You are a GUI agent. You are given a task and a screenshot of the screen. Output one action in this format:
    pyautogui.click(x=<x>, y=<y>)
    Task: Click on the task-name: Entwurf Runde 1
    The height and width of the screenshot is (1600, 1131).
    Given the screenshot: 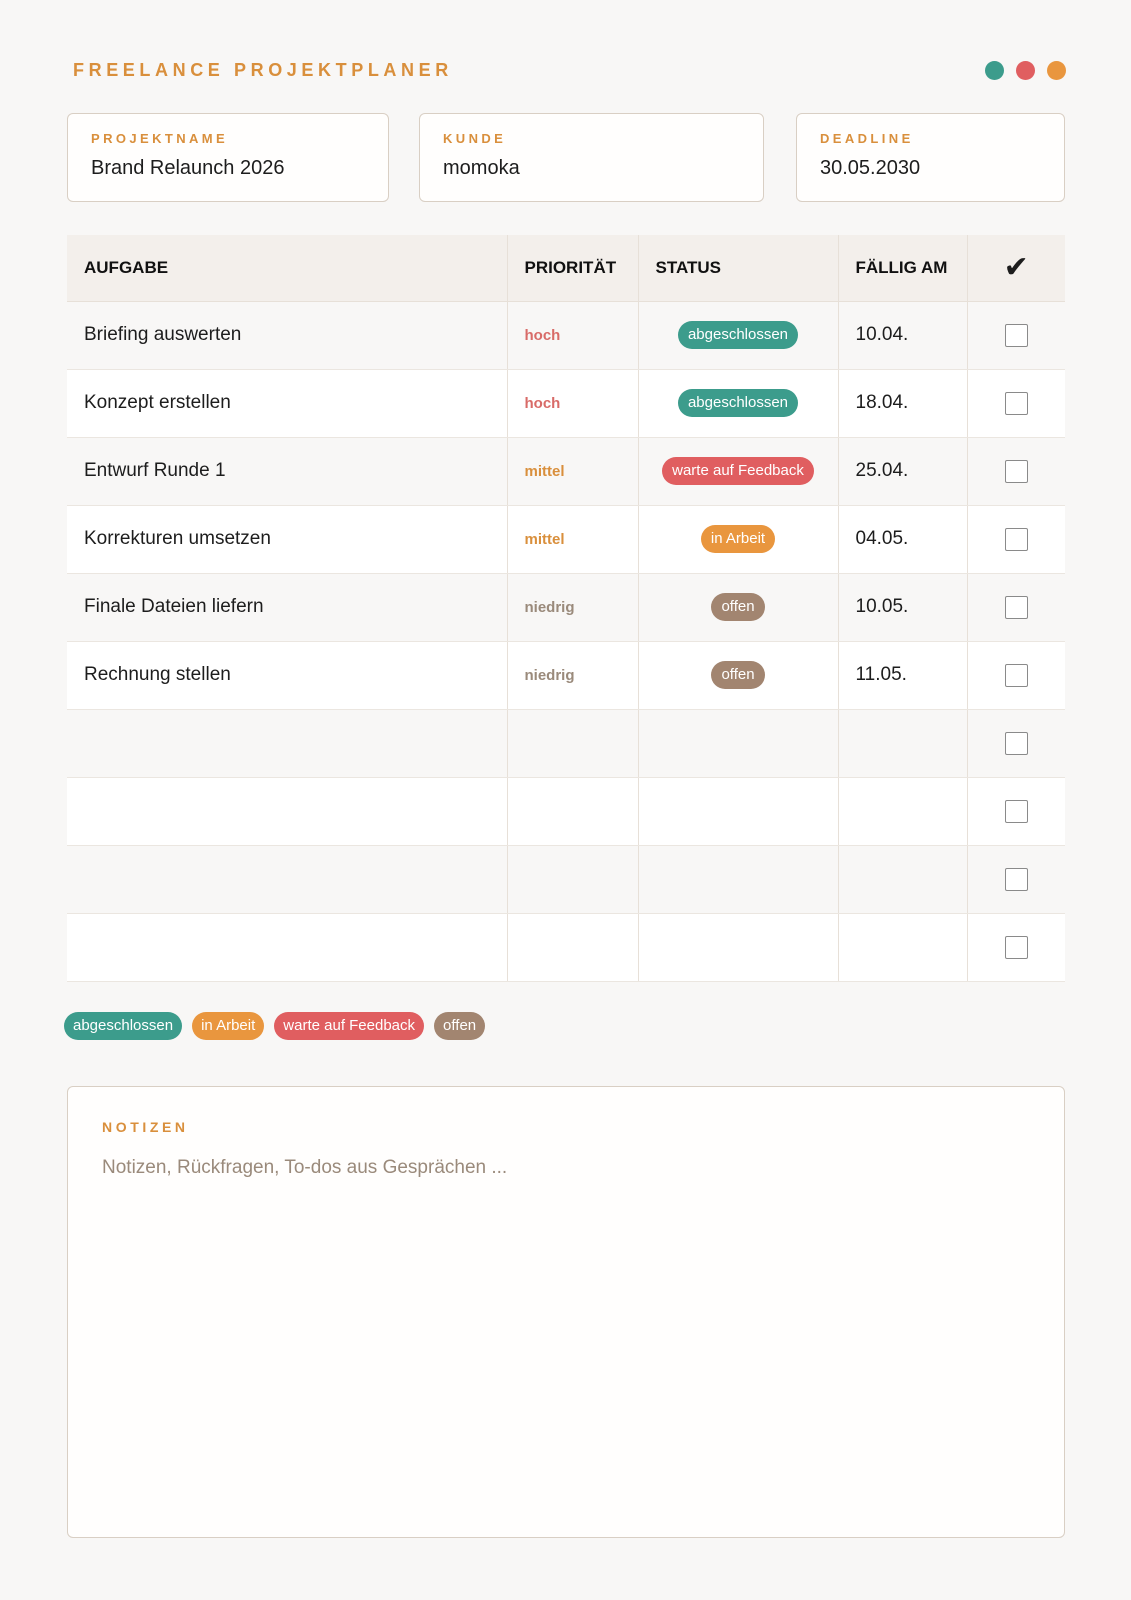 What is the action you would take?
    pyautogui.click(x=287, y=471)
    